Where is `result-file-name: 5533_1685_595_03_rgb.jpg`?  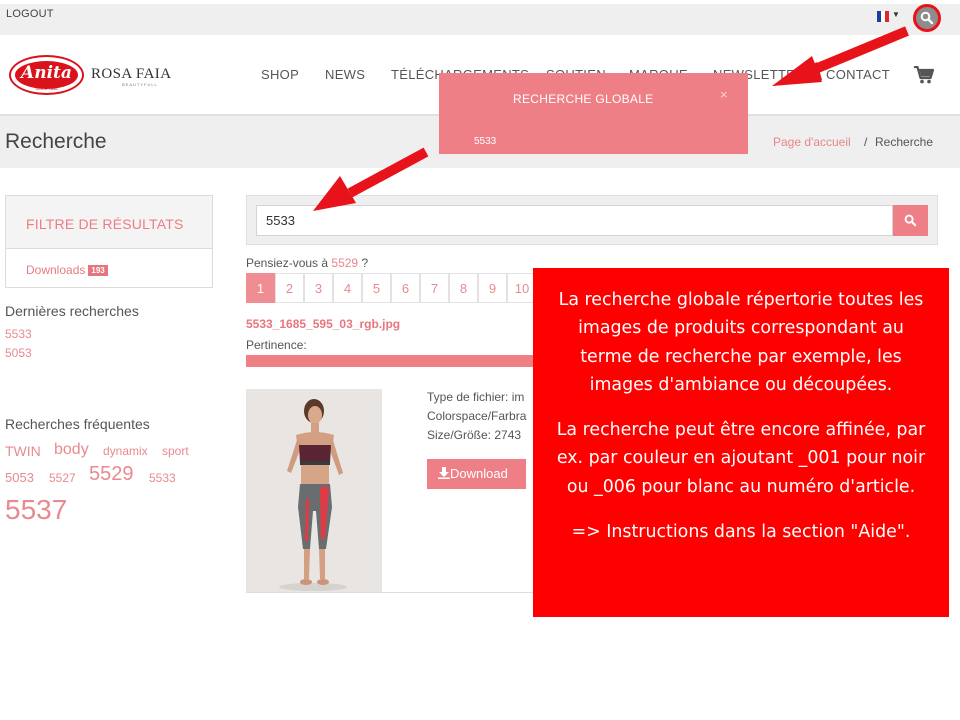
result-file-name: 5533_1685_595_03_rgb.jpg is located at coordinates (323, 324).